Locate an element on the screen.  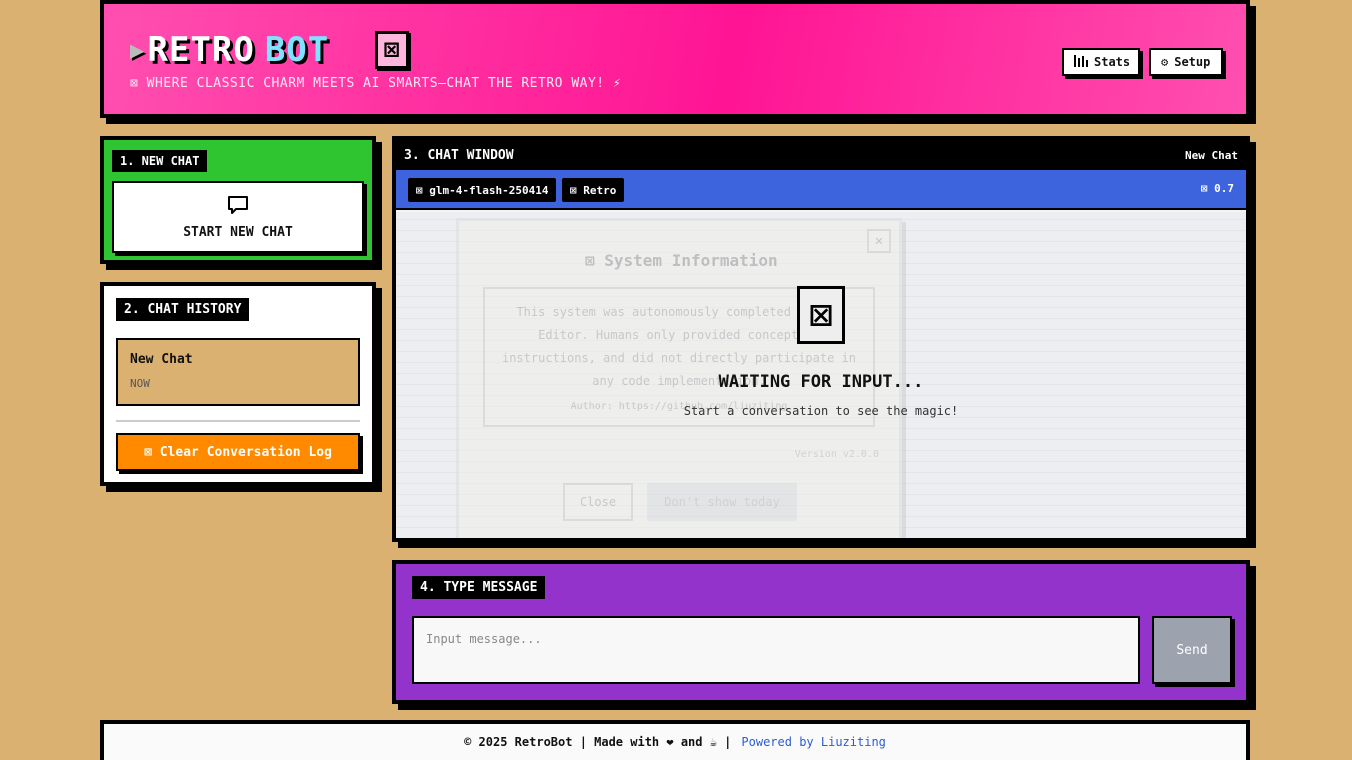
logo-arrow-icon: ▶ is located at coordinates (138, 50).